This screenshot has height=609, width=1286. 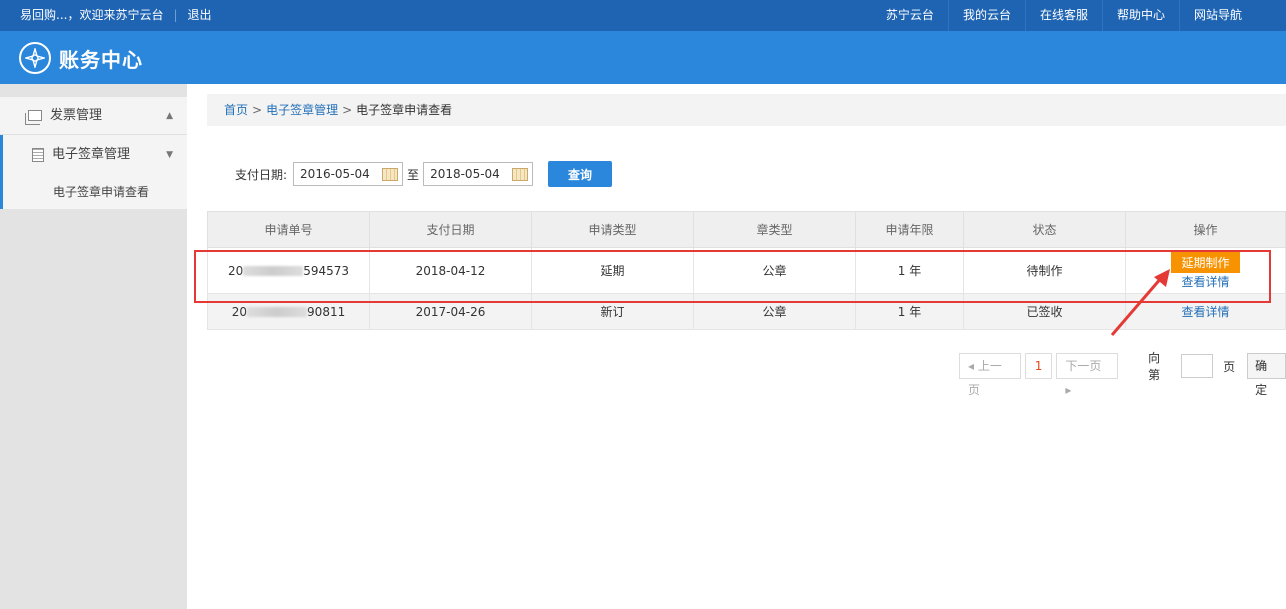 What do you see at coordinates (261, 174) in the screenshot?
I see `pay-date-label: 支付日期:` at bounding box center [261, 174].